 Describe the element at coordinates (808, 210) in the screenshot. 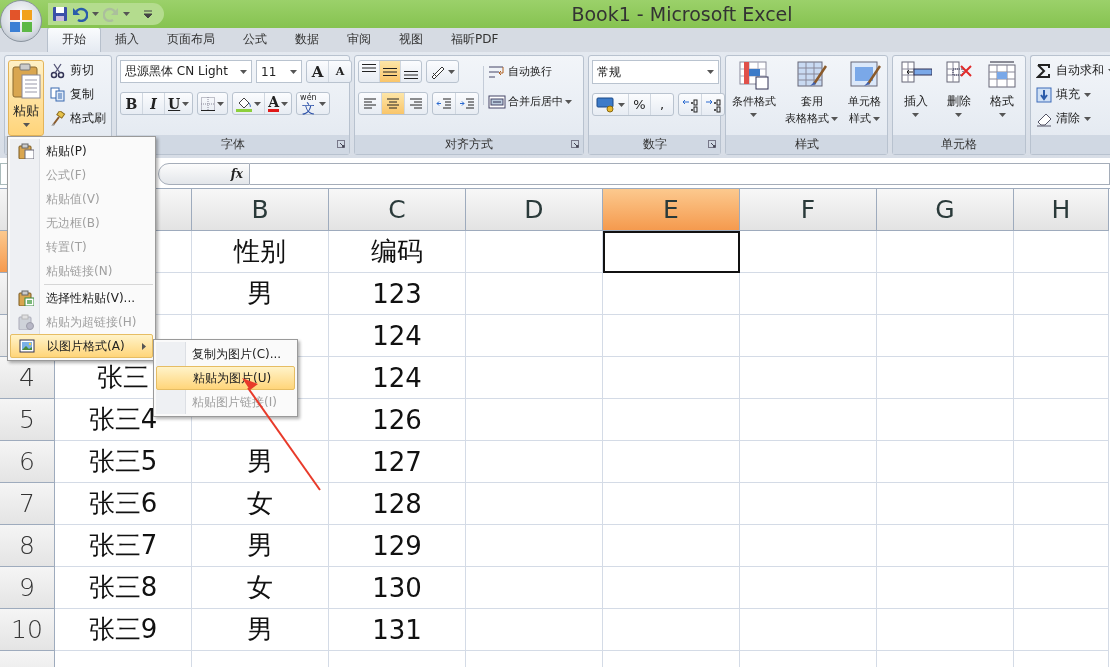

I see `column-header: F` at that location.